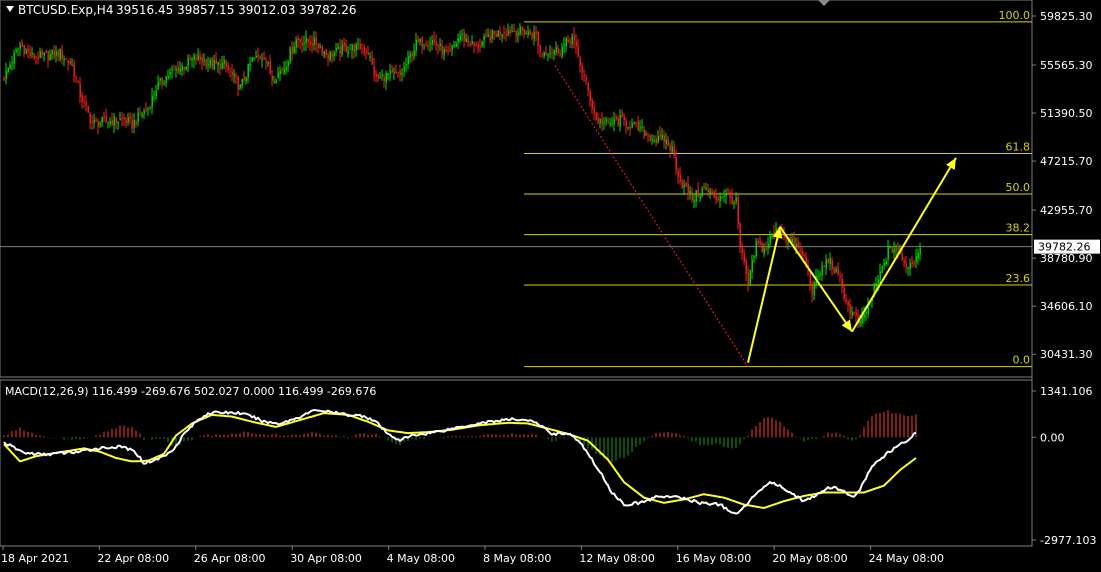 This screenshot has height=572, width=1101. I want to click on arrows-group, so click(852, 260).